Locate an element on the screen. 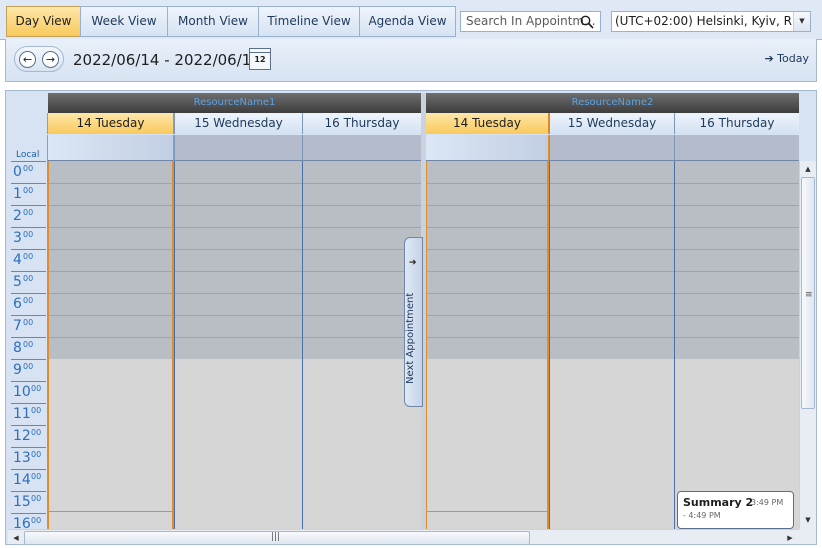  hour-number: 12 is located at coordinates (22, 436).